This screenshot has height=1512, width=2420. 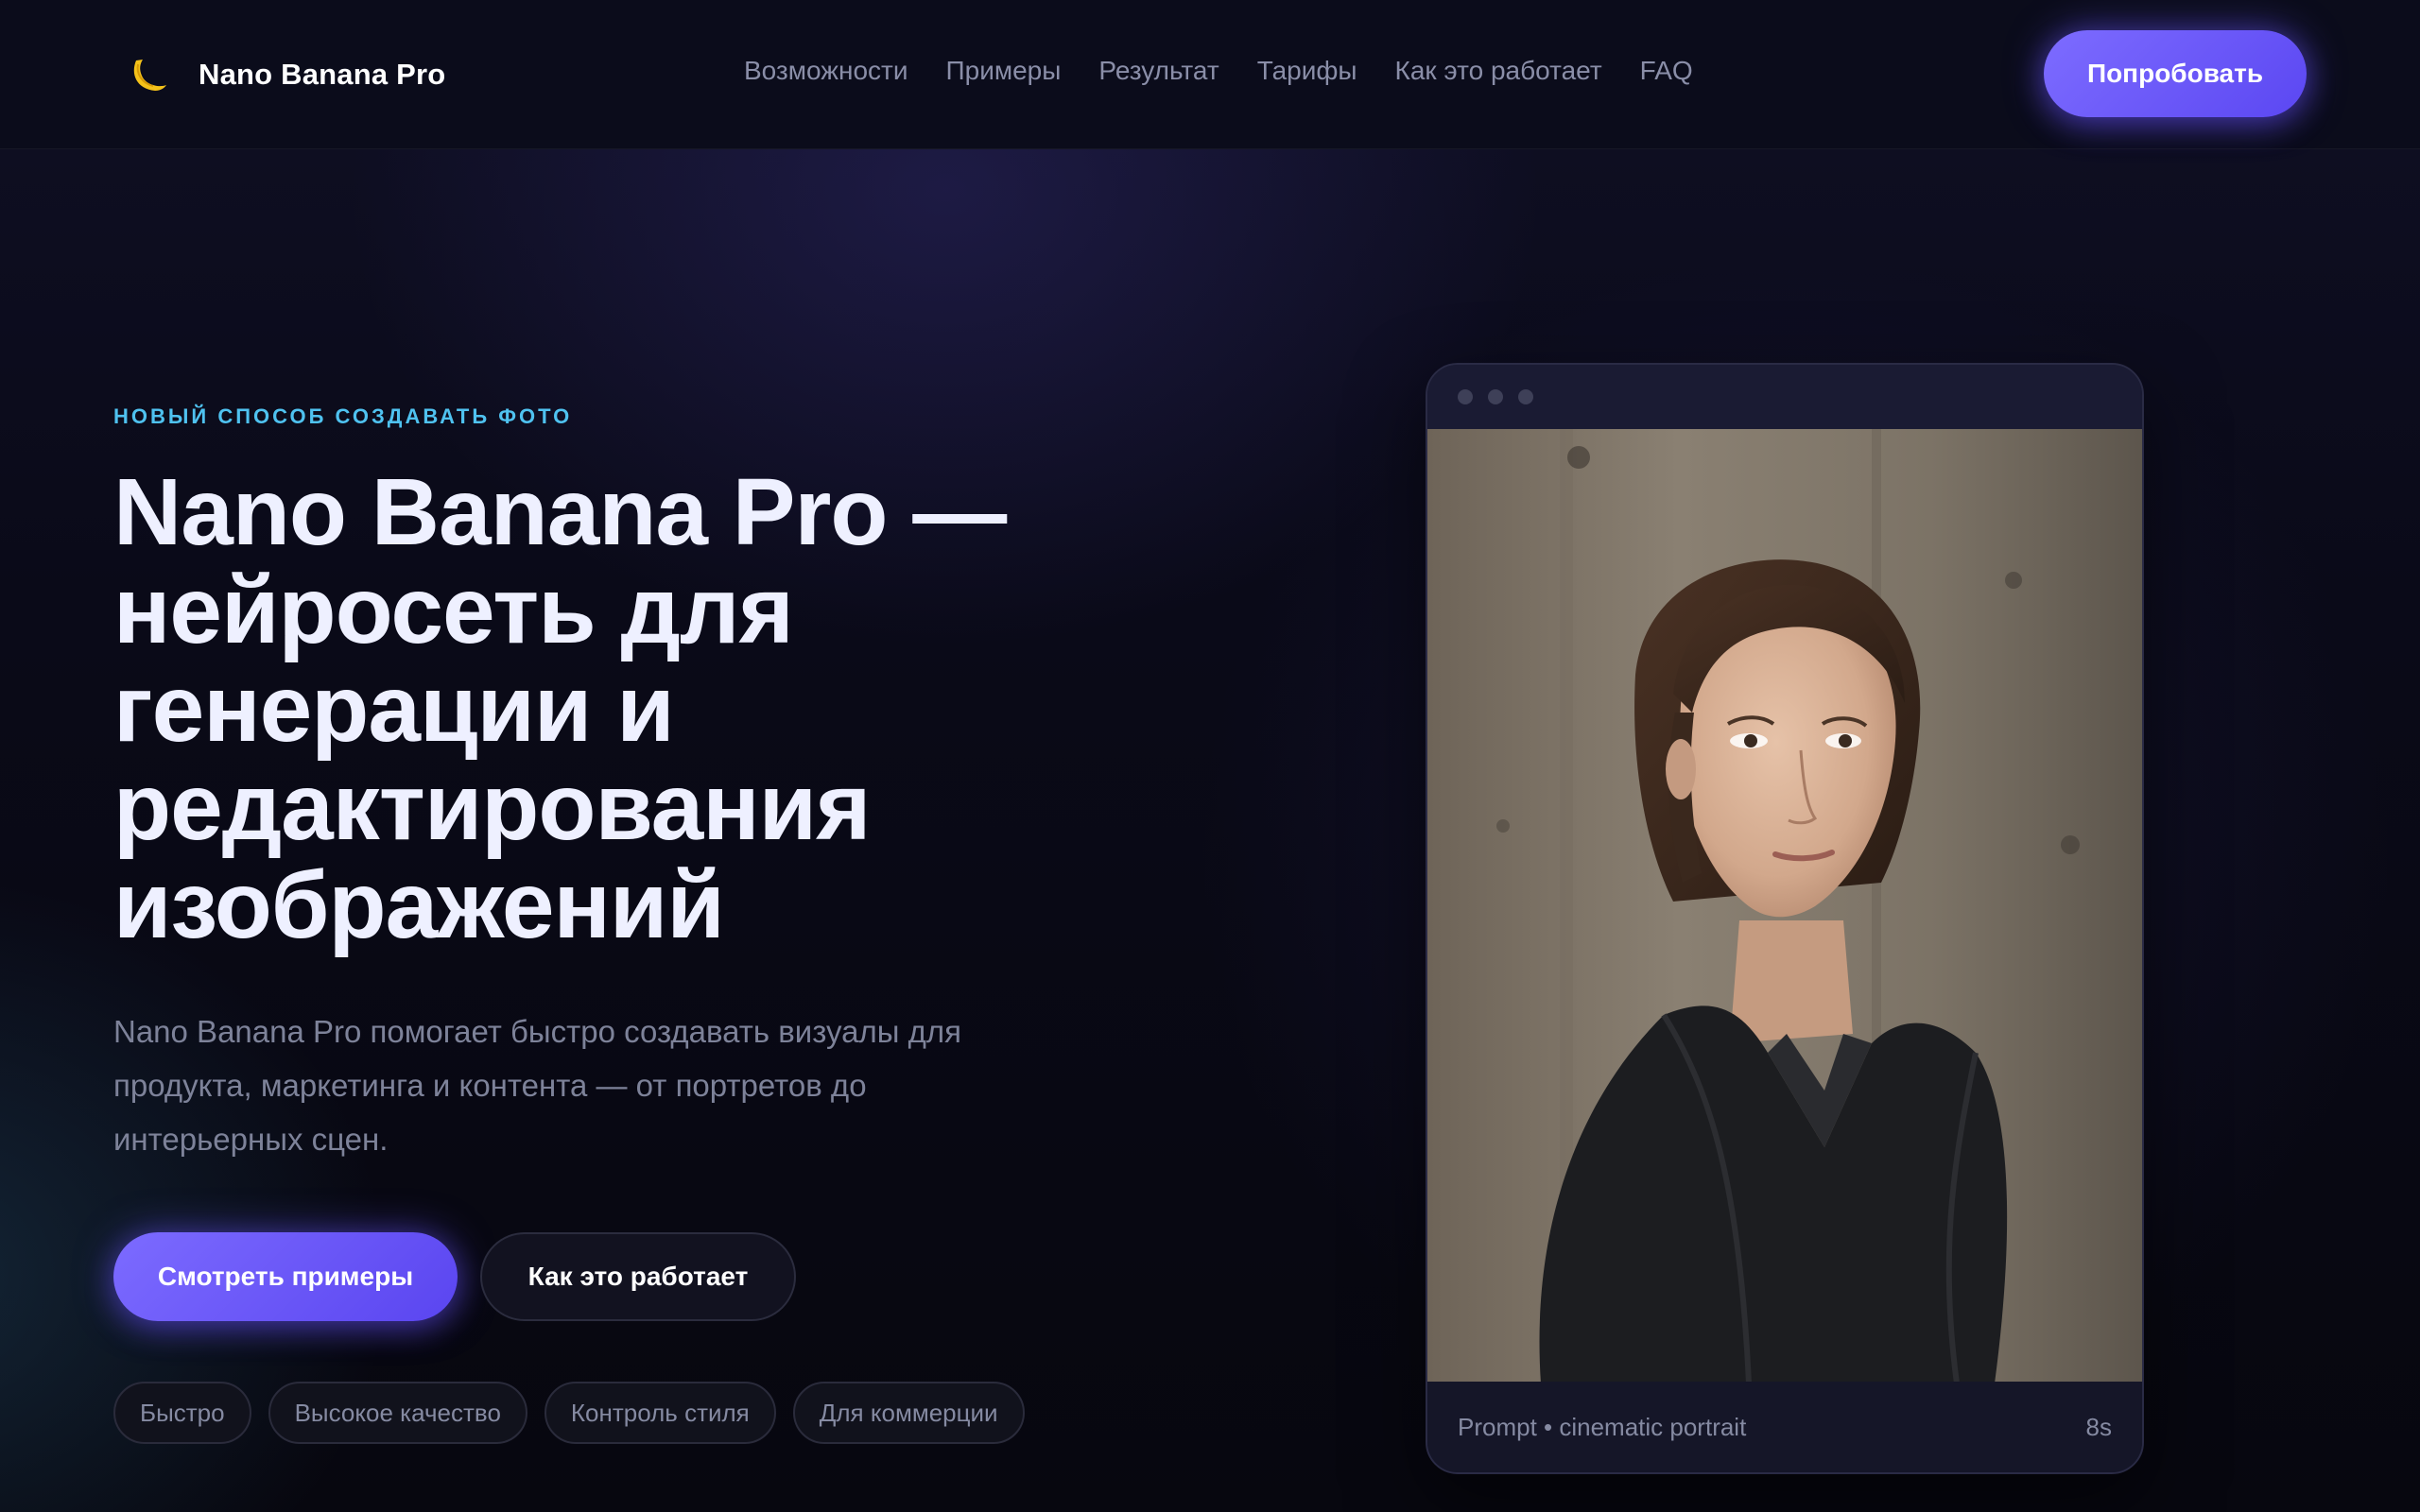 What do you see at coordinates (2175, 73) in the screenshot?
I see `try-button: Попробовать` at bounding box center [2175, 73].